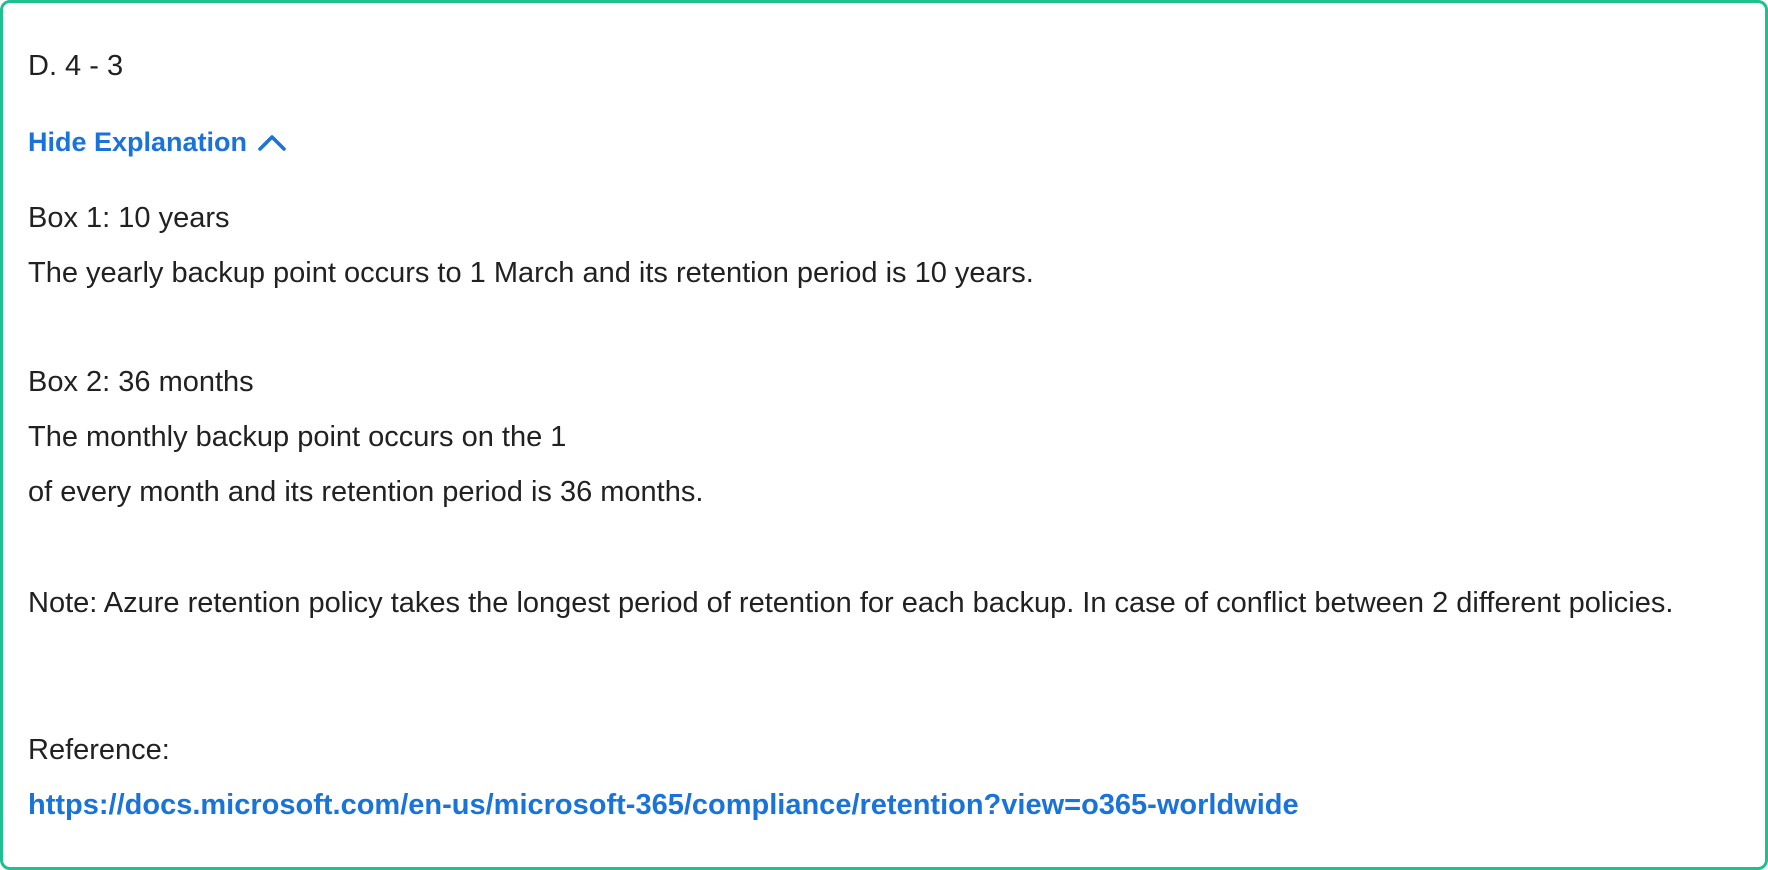 The width and height of the screenshot is (1768, 870). What do you see at coordinates (141, 382) in the screenshot?
I see `box2-title: Box 2: 36 months` at bounding box center [141, 382].